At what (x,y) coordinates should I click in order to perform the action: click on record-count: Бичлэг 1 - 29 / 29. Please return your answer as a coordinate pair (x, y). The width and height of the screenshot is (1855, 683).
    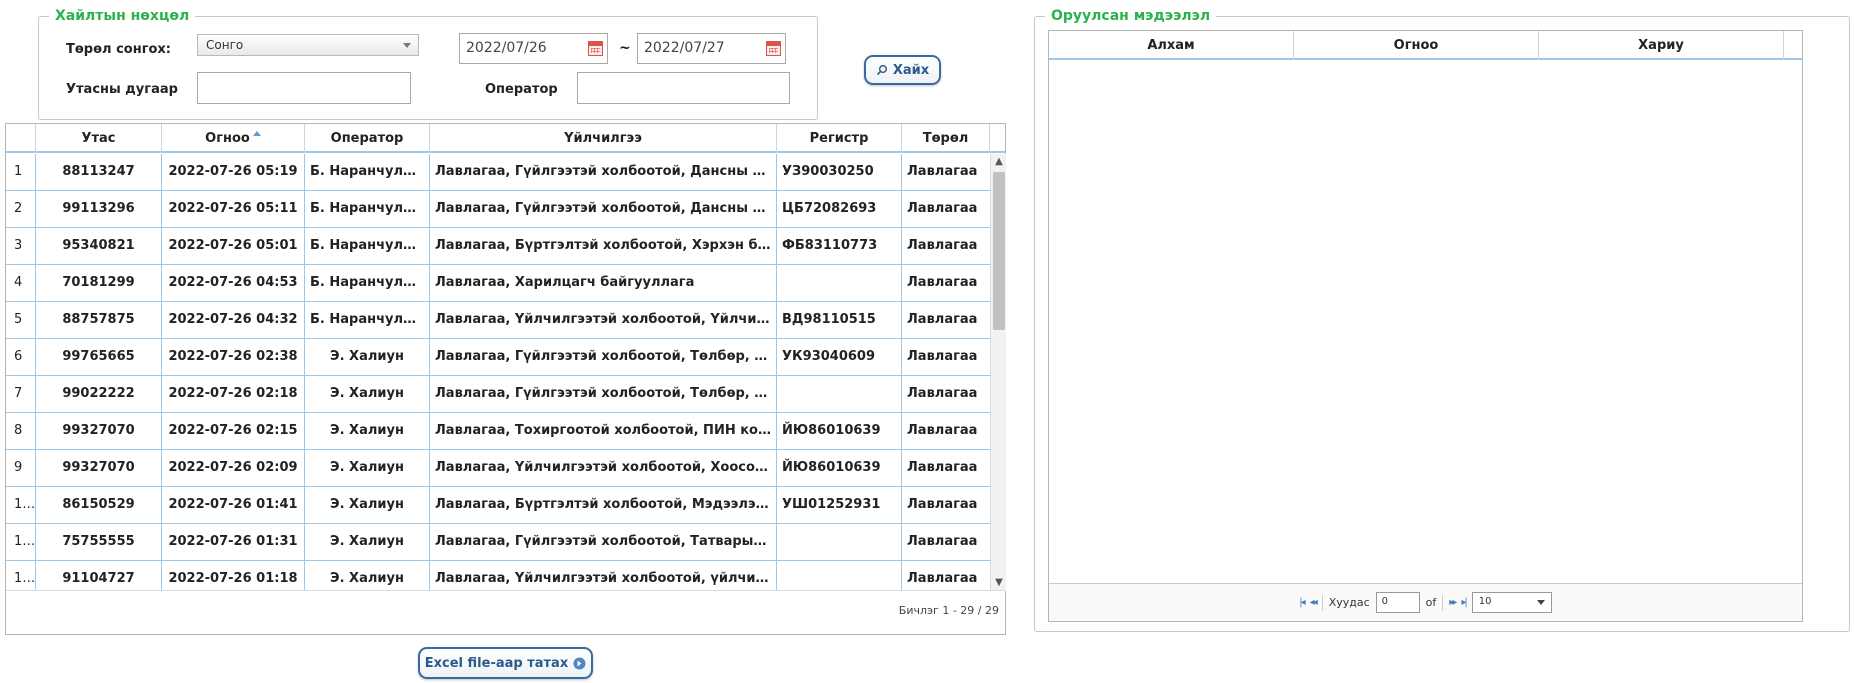
    Looking at the image, I should click on (948, 610).